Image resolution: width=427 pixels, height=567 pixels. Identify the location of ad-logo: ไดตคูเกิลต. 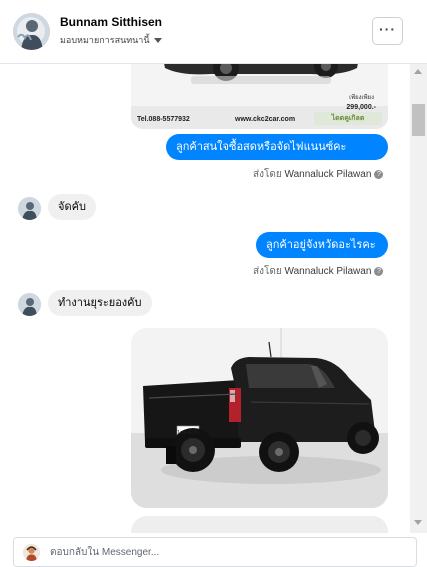
(348, 118).